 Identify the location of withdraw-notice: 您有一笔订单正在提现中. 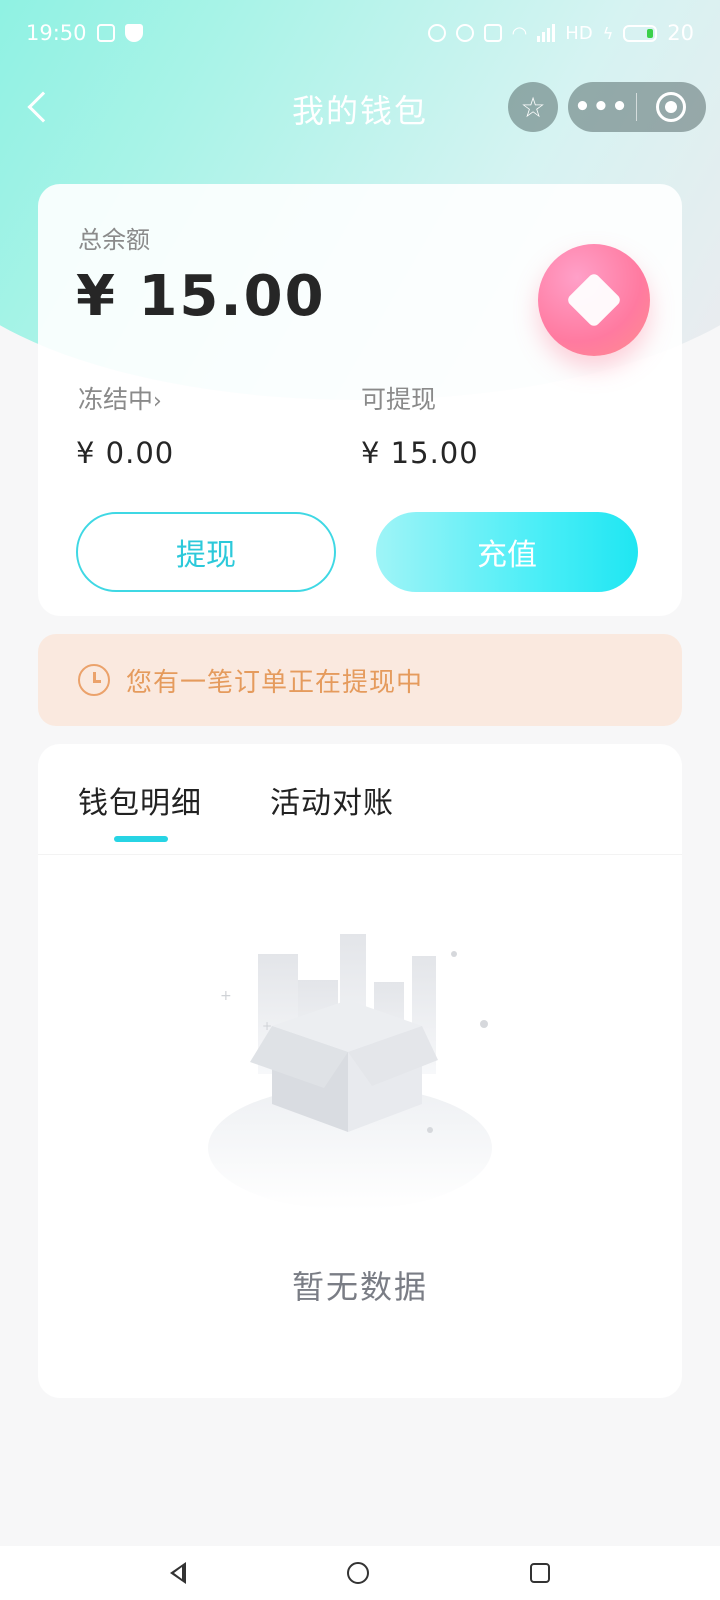
(360, 680).